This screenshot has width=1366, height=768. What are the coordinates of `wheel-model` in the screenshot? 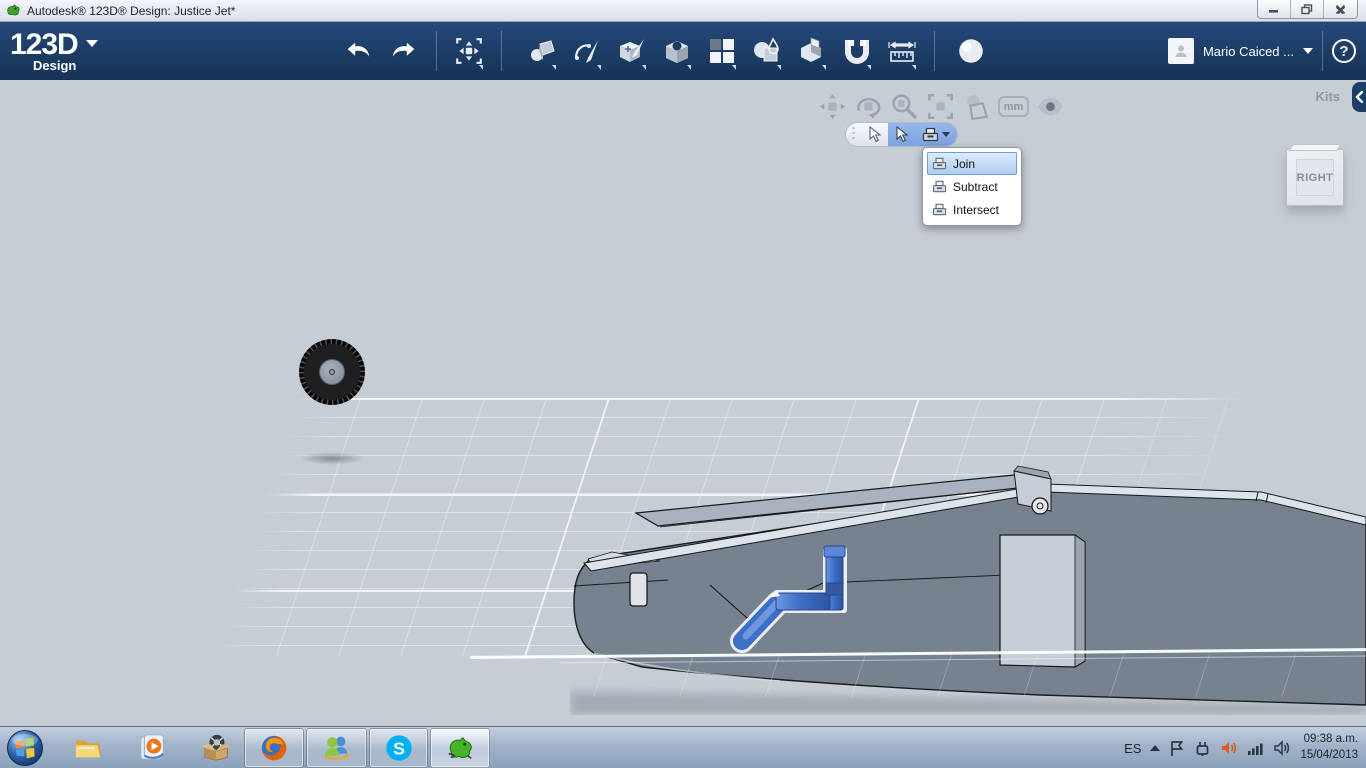 It's located at (332, 372).